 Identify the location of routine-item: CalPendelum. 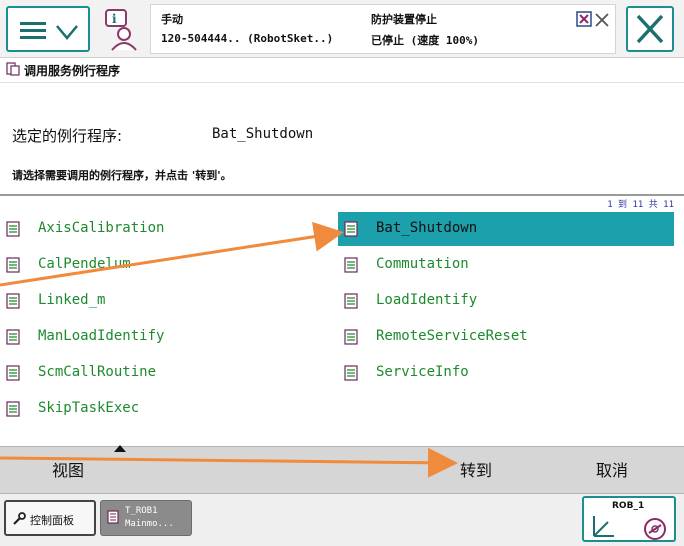
(168, 265).